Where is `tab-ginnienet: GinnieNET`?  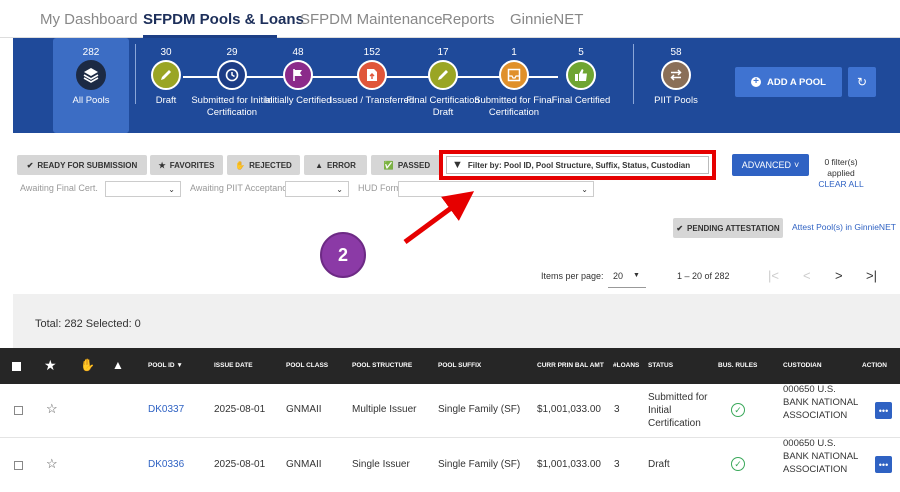 tab-ginnienet: GinnieNET is located at coordinates (546, 19).